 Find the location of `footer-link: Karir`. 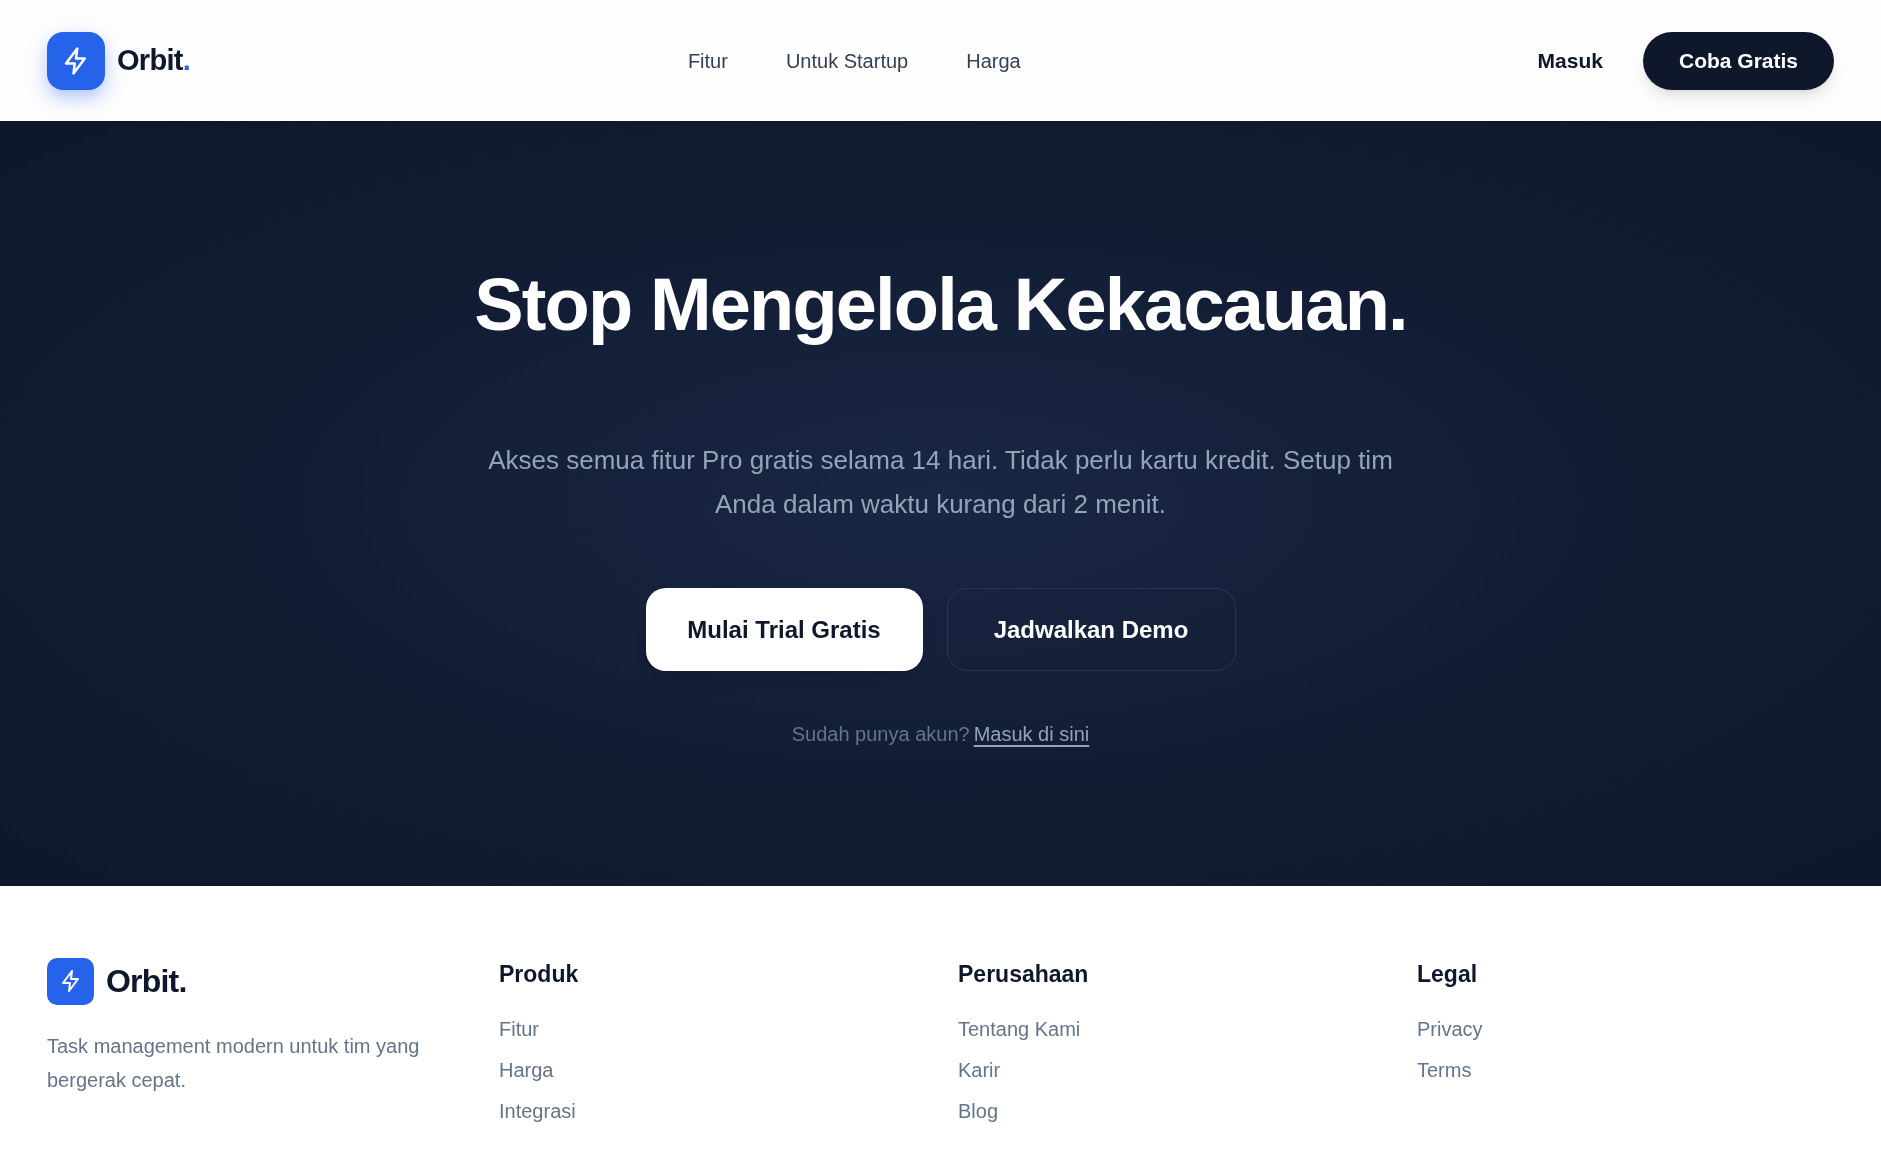

footer-link: Karir is located at coordinates (1187, 1070).